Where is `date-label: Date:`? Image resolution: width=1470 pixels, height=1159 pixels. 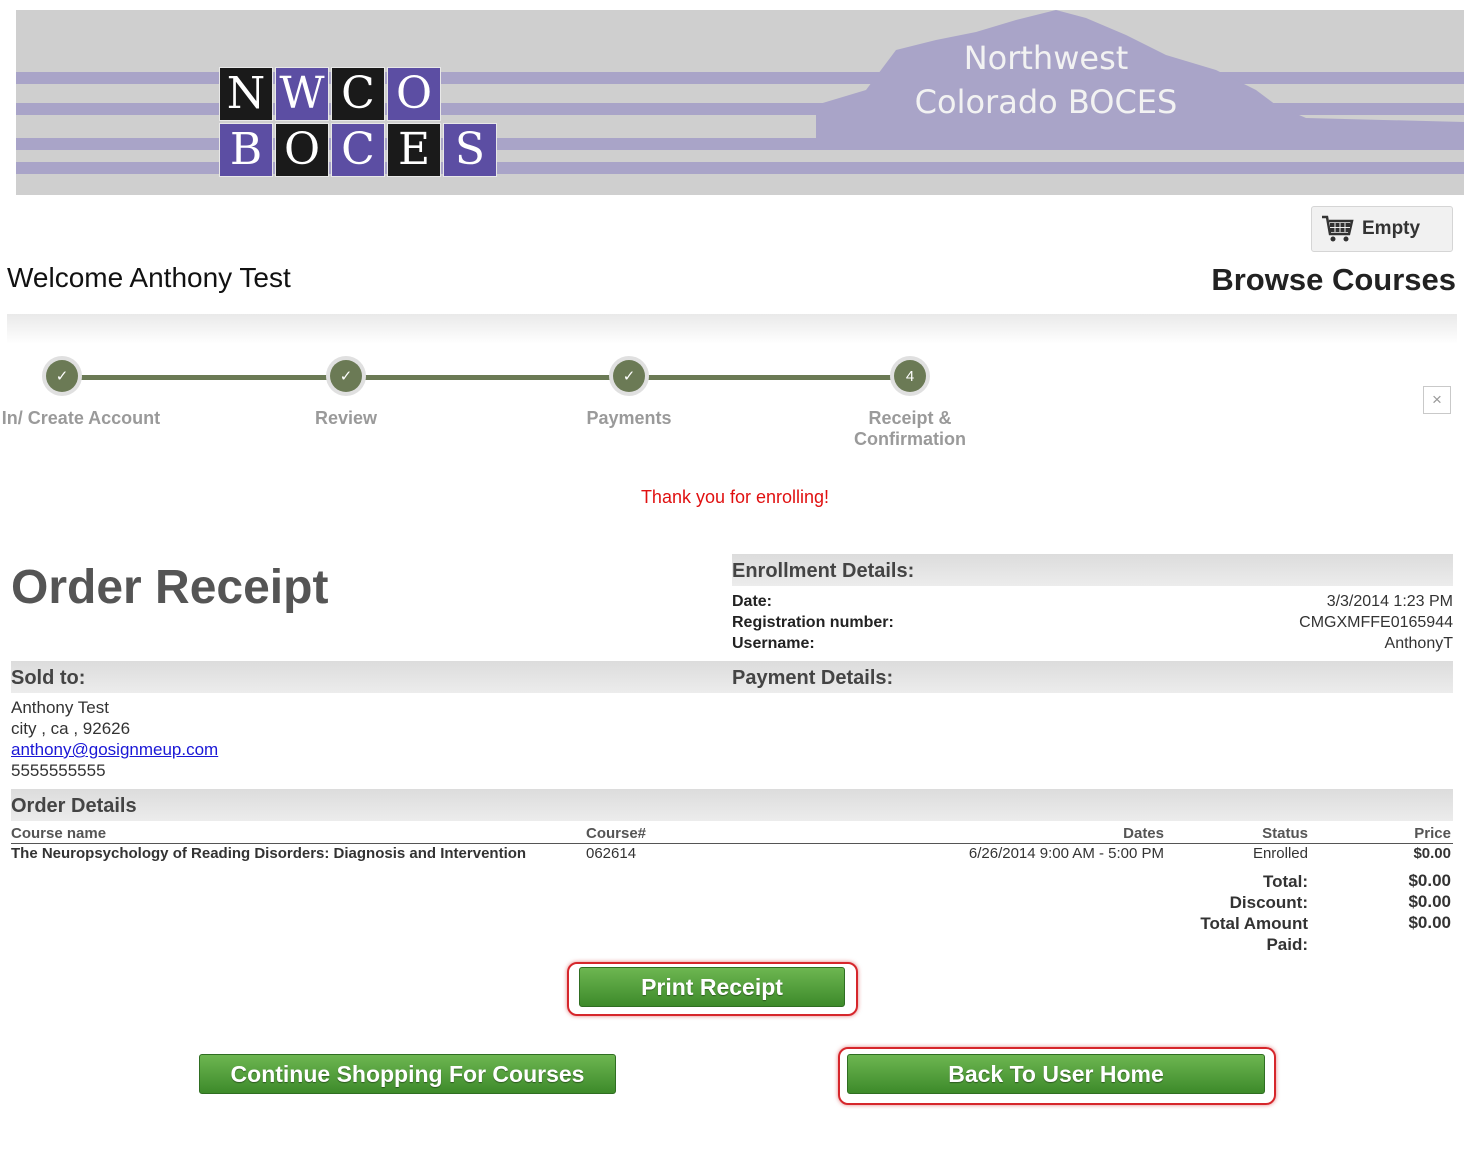 date-label: Date: is located at coordinates (752, 601).